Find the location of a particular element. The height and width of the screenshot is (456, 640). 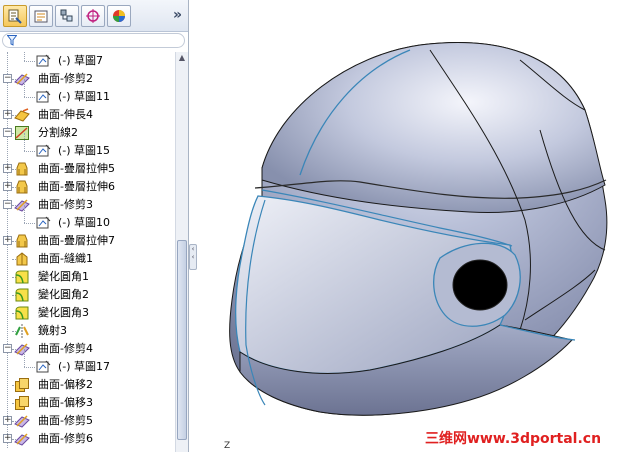

configuration-manager-tab-icon is located at coordinates (66, 15).